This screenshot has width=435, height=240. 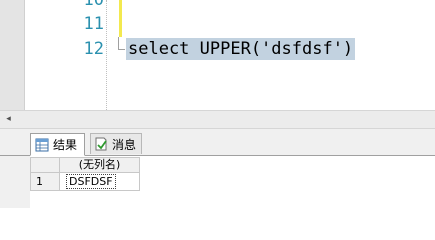 What do you see at coordinates (8, 119) in the screenshot?
I see `scroll-left-icon: ◂` at bounding box center [8, 119].